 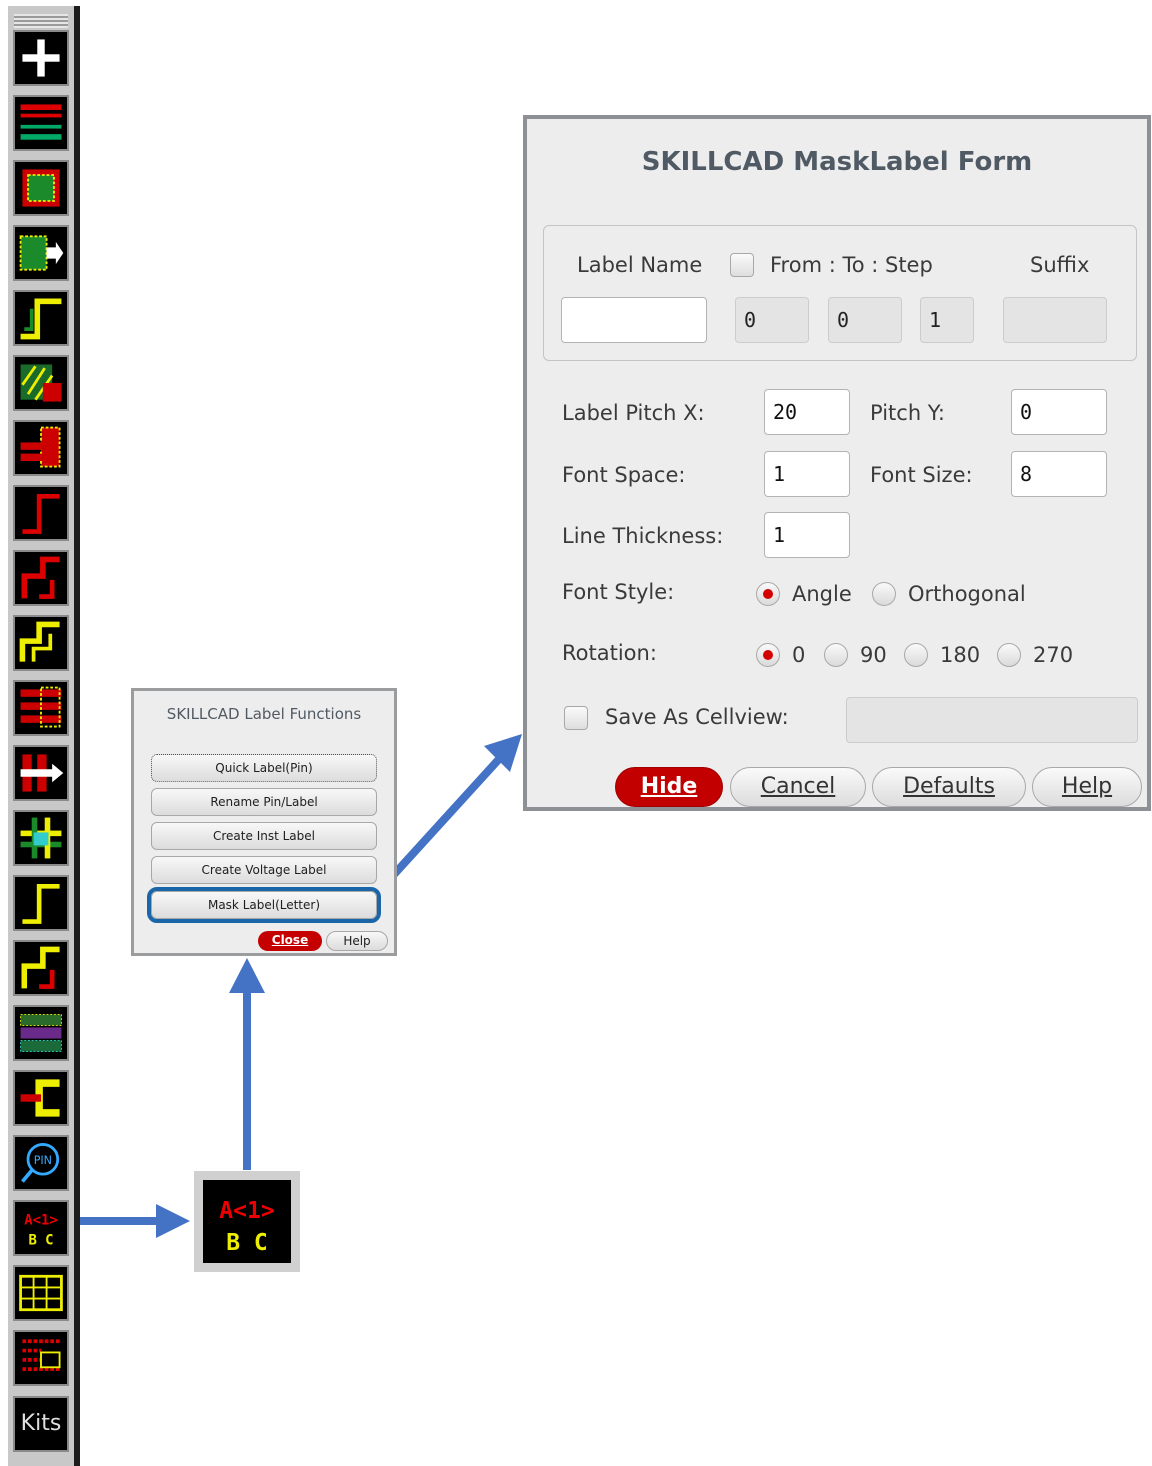 I want to click on step-line-2-icon, so click(x=41, y=903).